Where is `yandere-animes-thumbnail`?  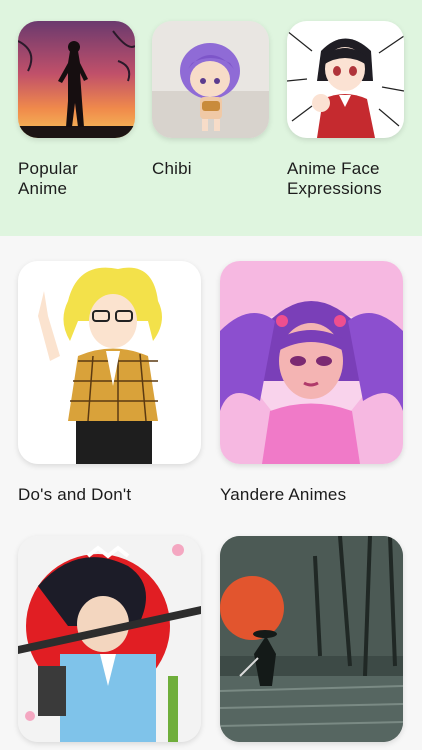
yandere-animes-thumbnail is located at coordinates (311, 362).